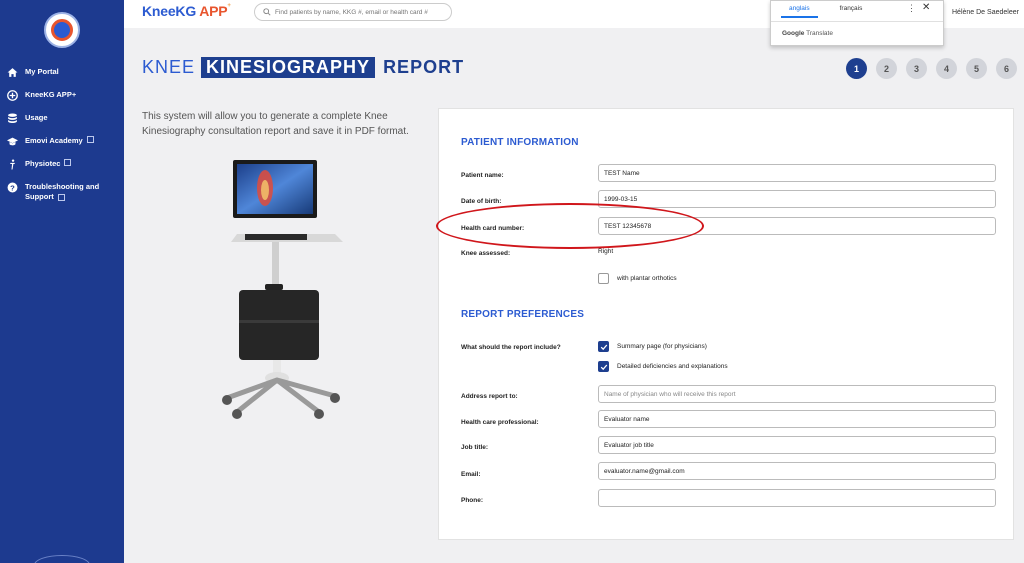 The image size is (1024, 563). I want to click on sidebar-item-emovi-academy: Emovi Academy, so click(62, 141).